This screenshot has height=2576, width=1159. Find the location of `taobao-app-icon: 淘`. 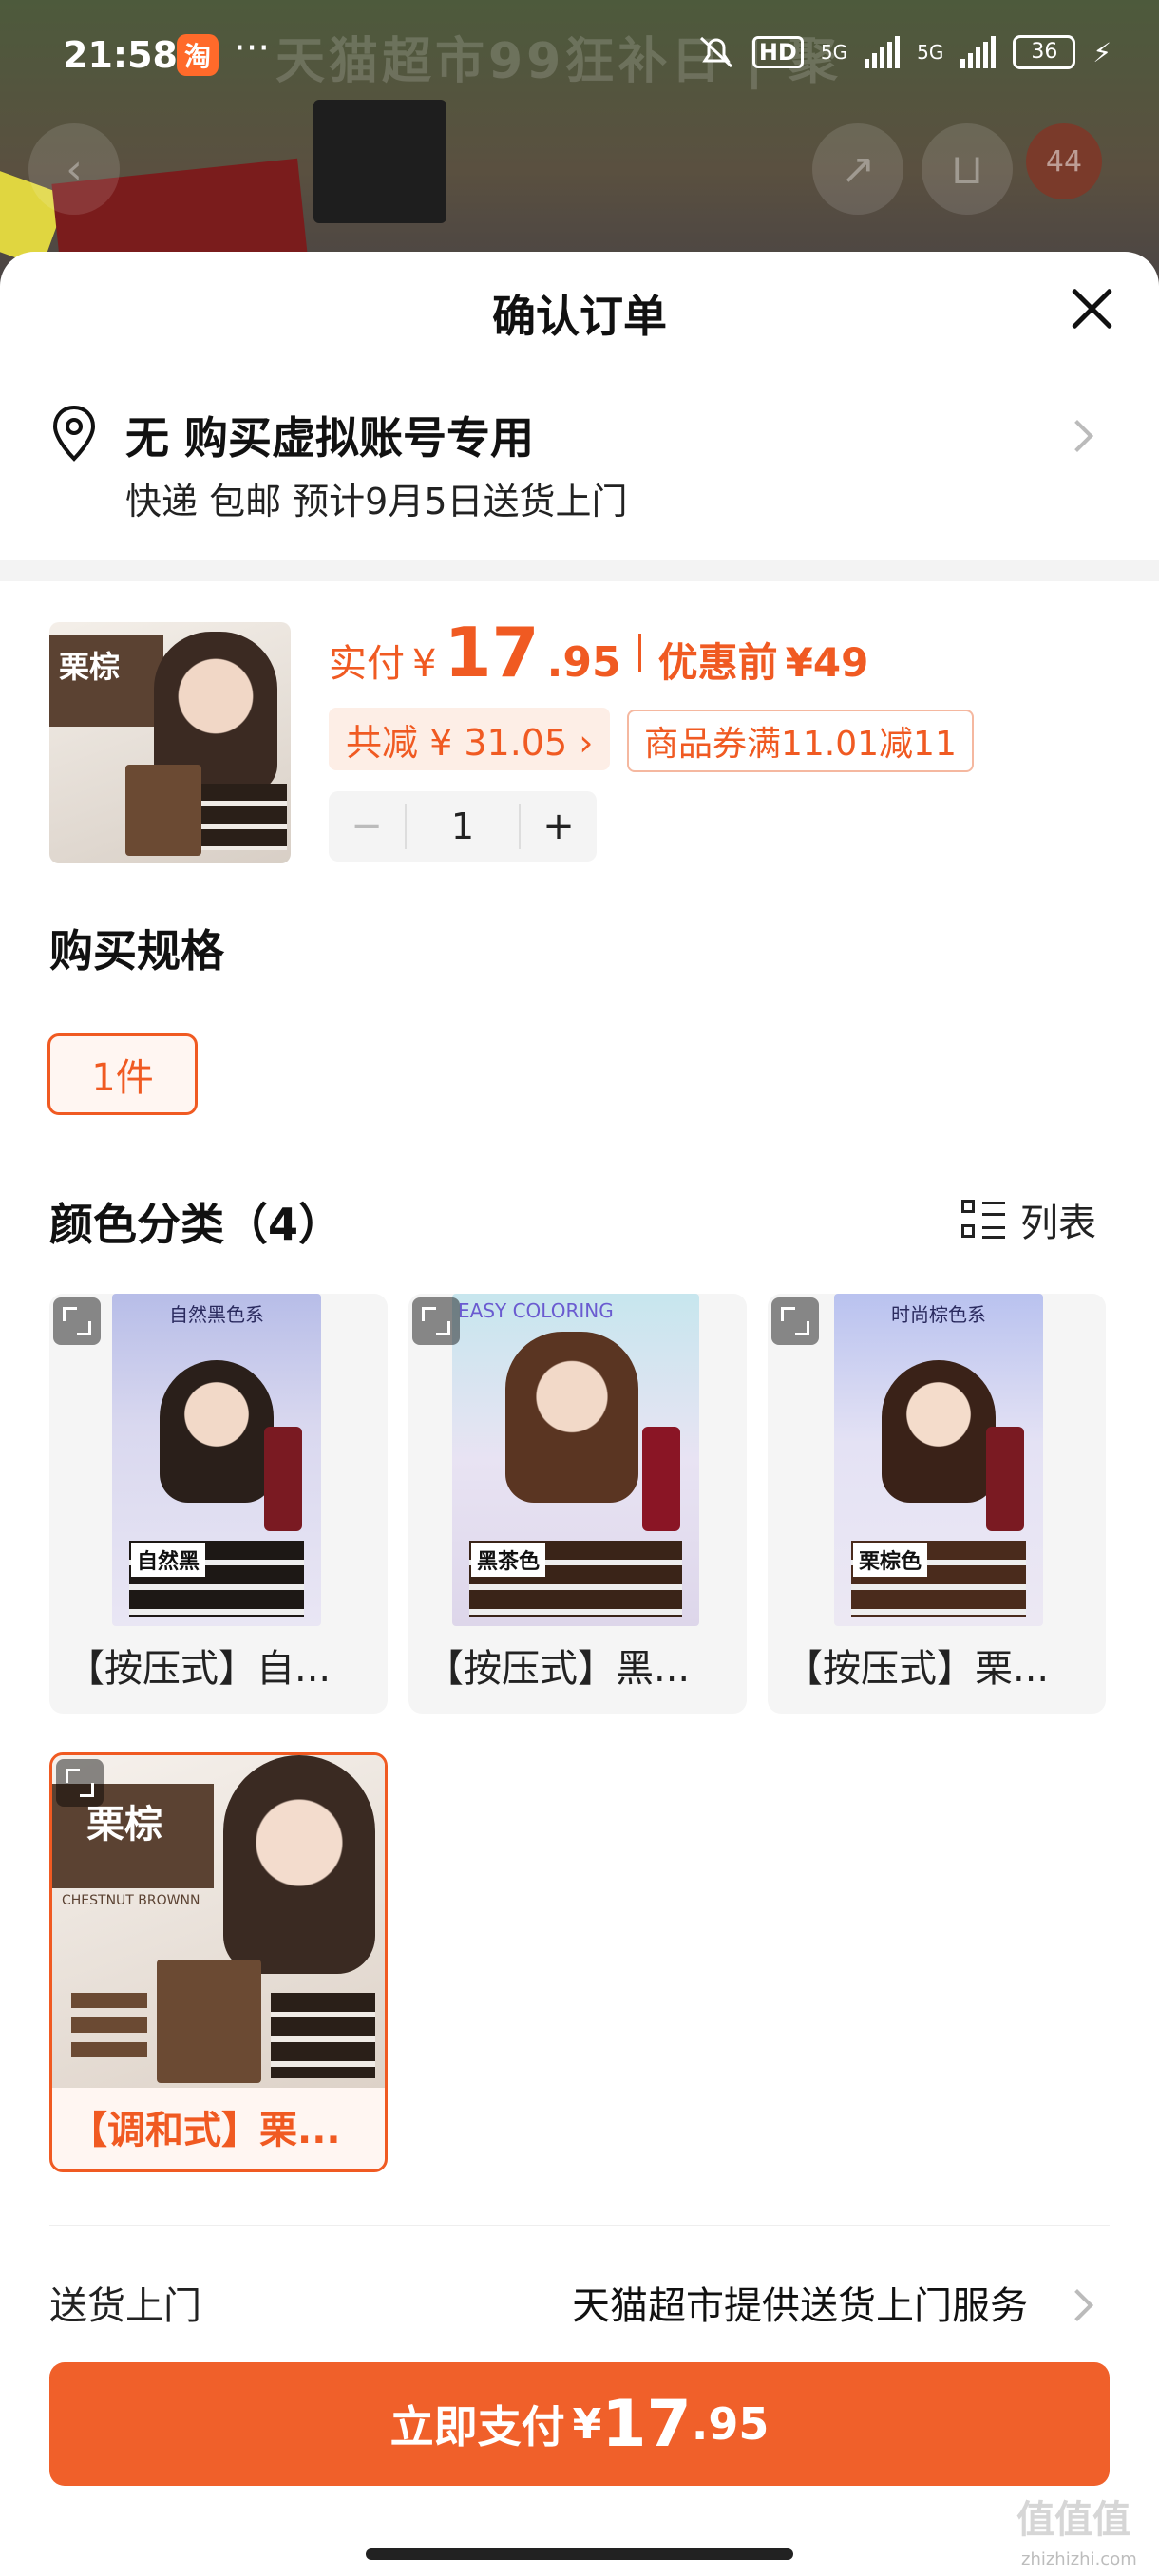

taobao-app-icon: 淘 is located at coordinates (197, 55).